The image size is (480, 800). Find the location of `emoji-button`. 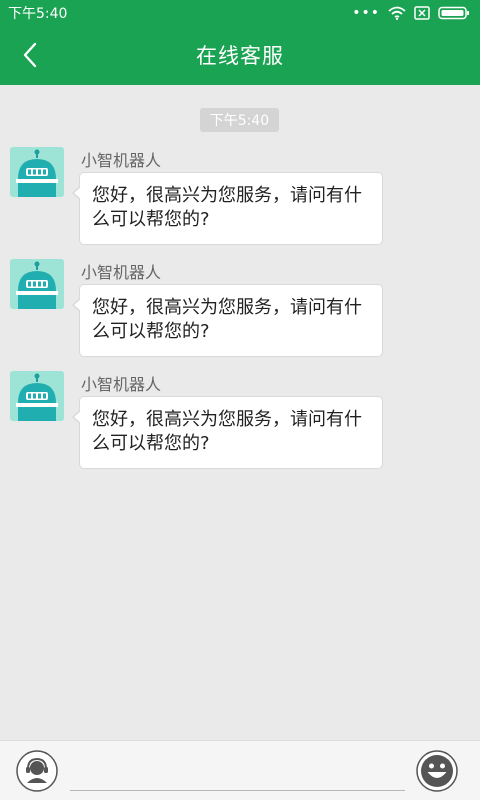

emoji-button is located at coordinates (437, 771).